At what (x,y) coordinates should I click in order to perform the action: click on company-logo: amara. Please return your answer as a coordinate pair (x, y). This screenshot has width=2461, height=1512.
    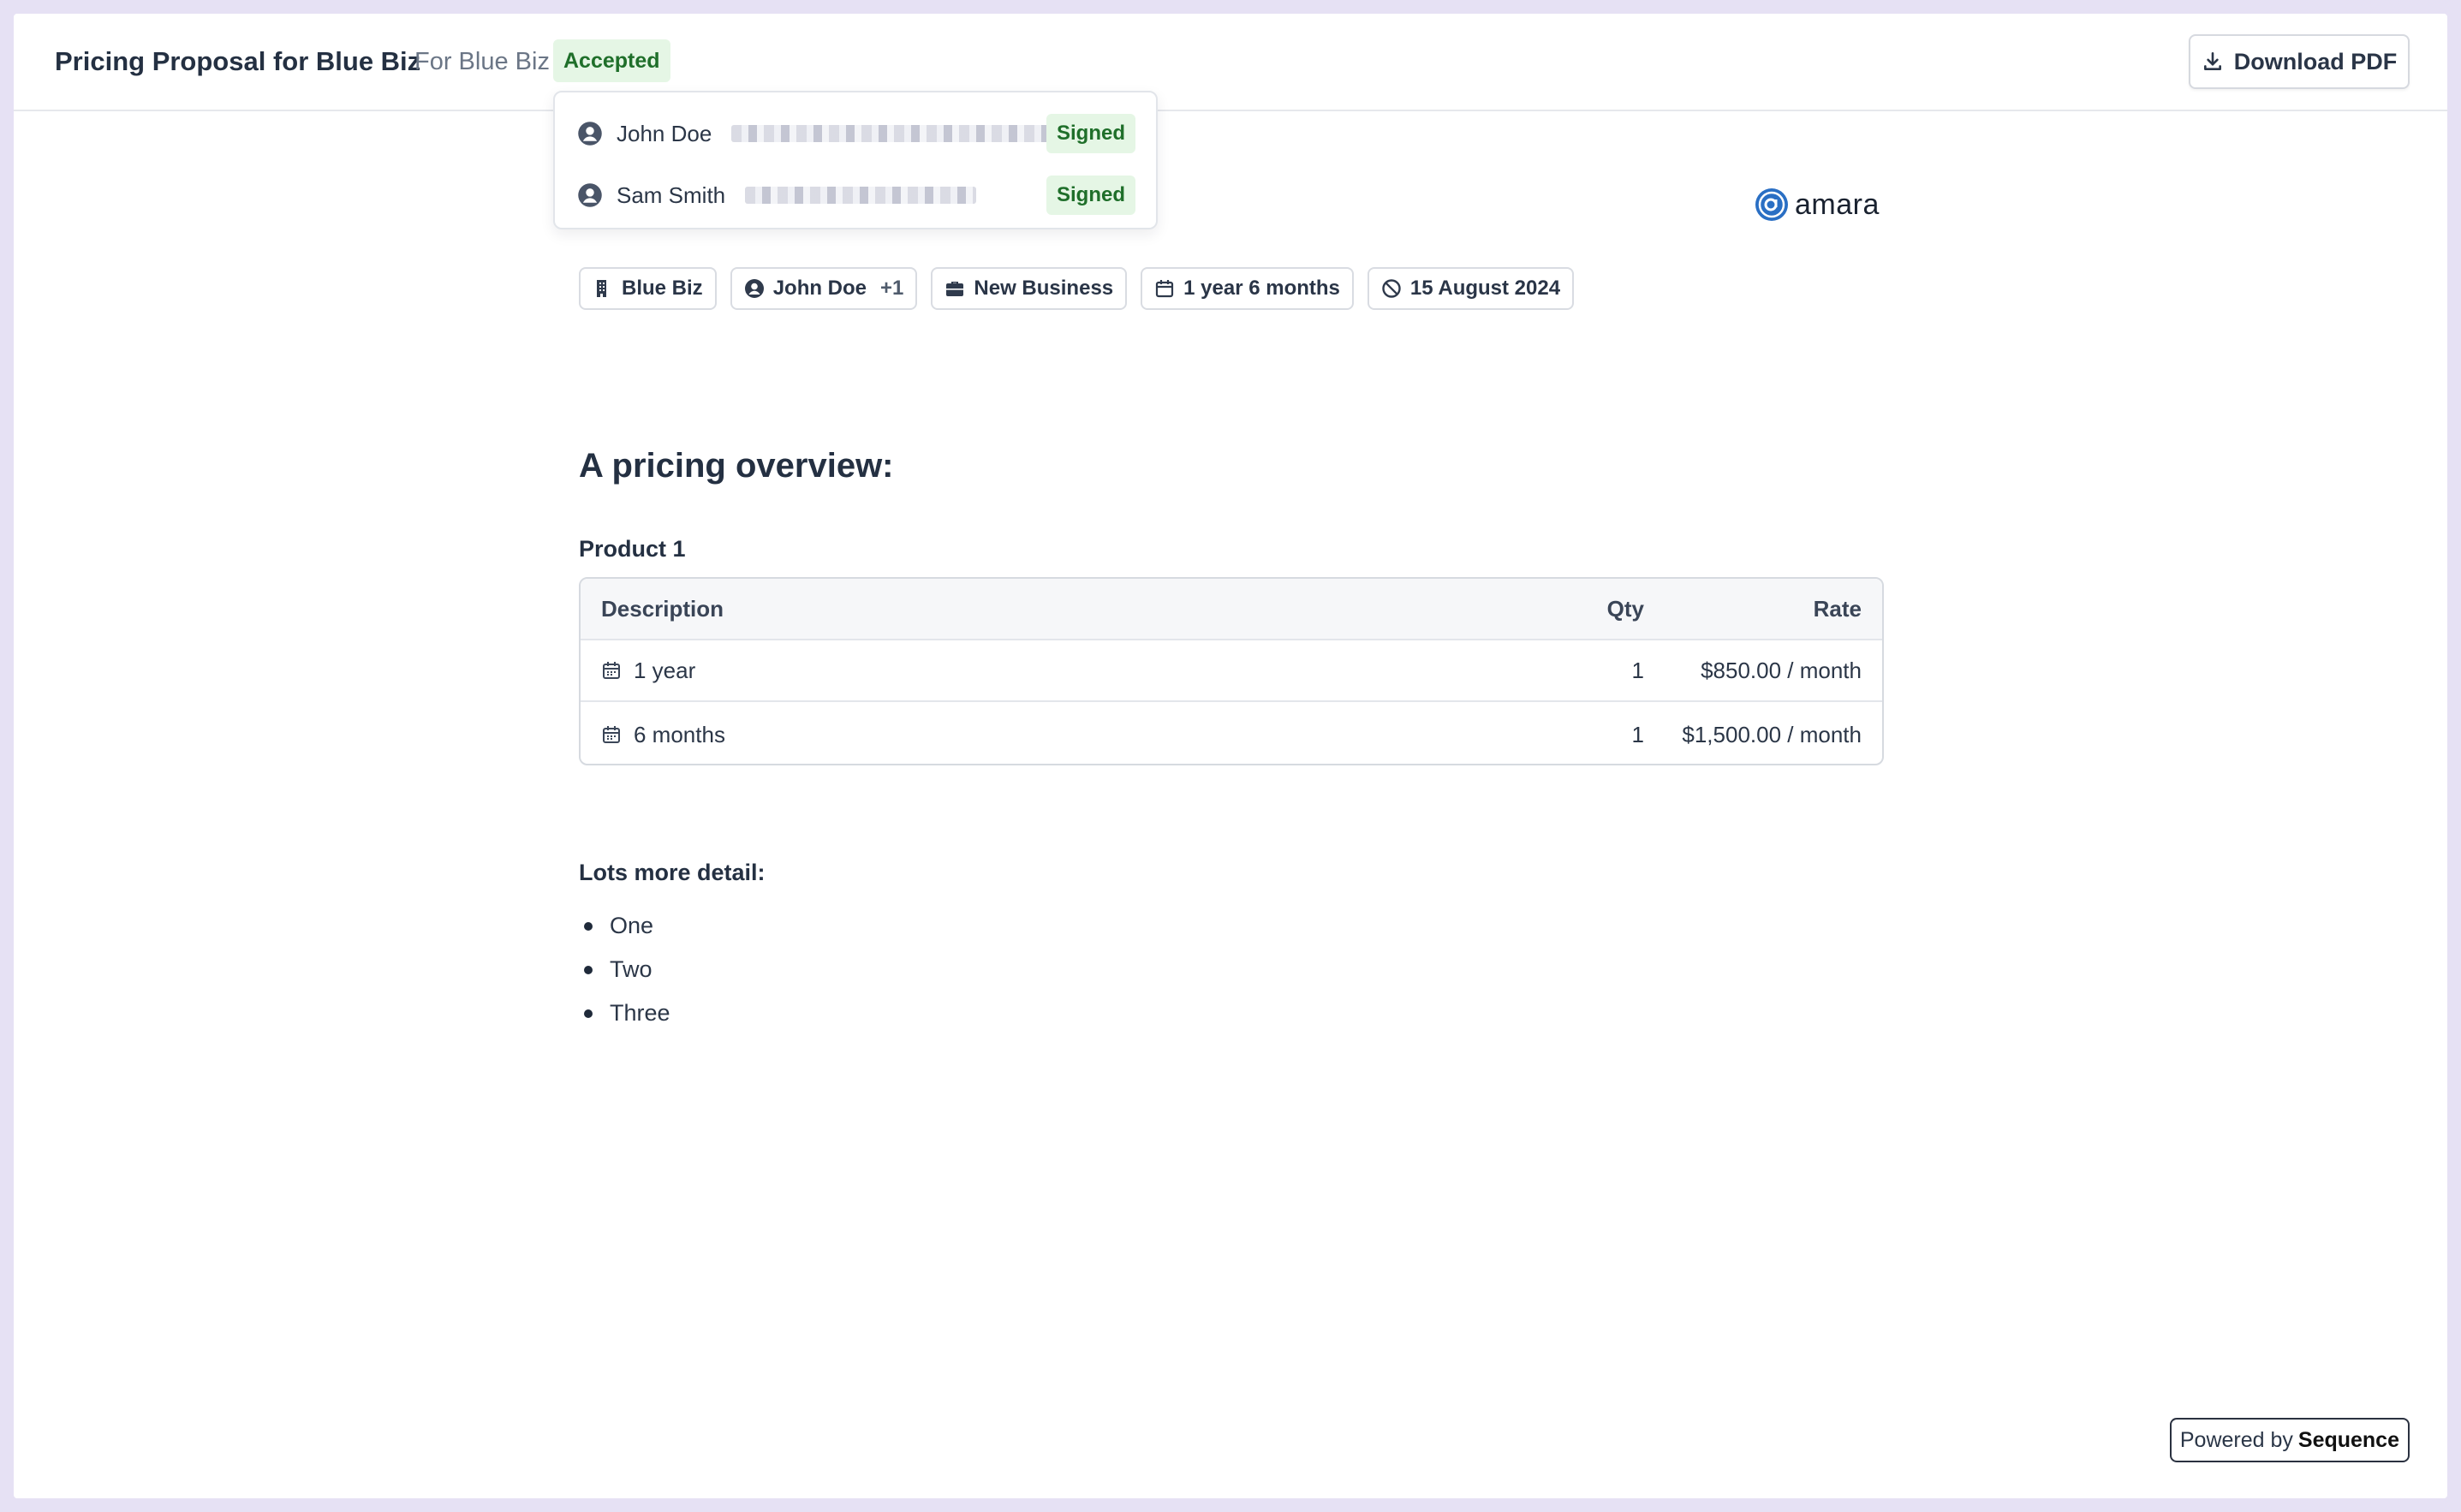
    Looking at the image, I should click on (1817, 205).